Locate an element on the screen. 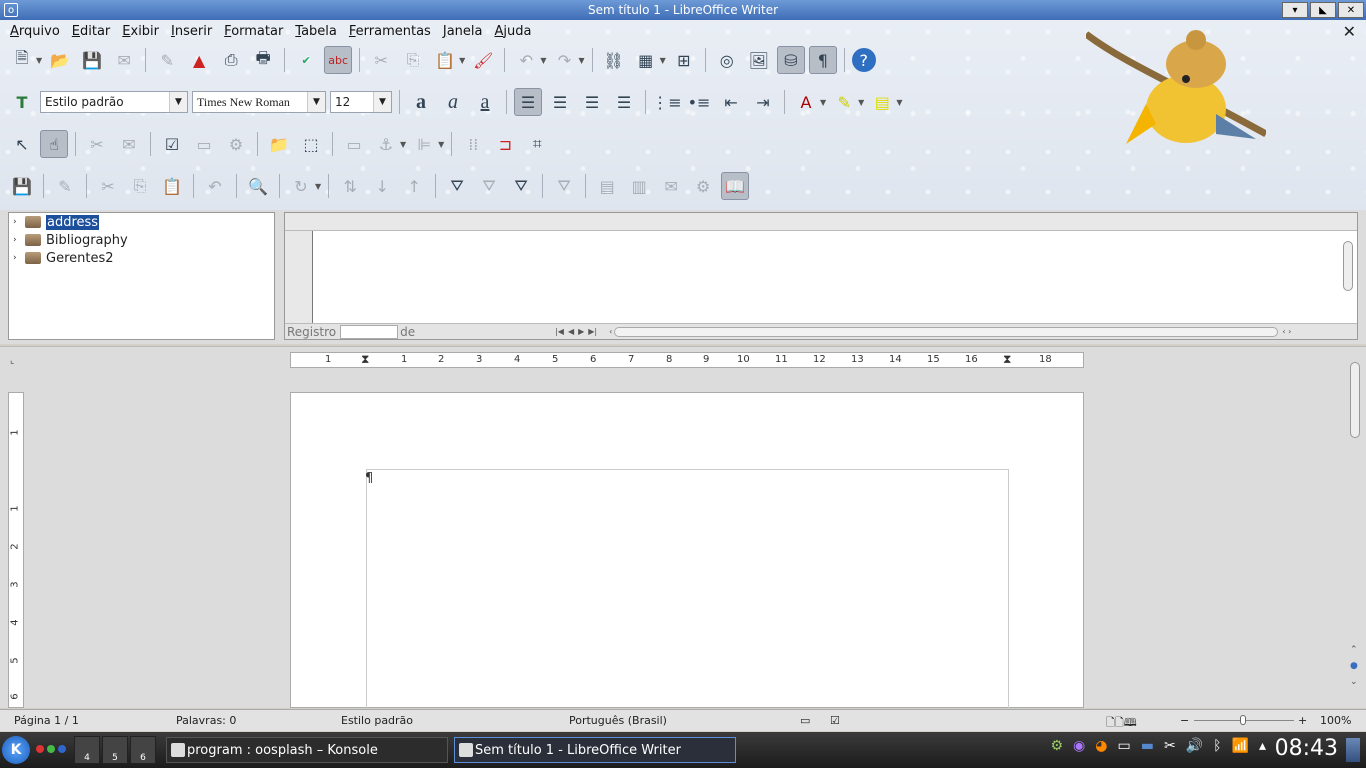 This screenshot has height=768, width=1366. cut-icon: ✂ is located at coordinates (108, 186).